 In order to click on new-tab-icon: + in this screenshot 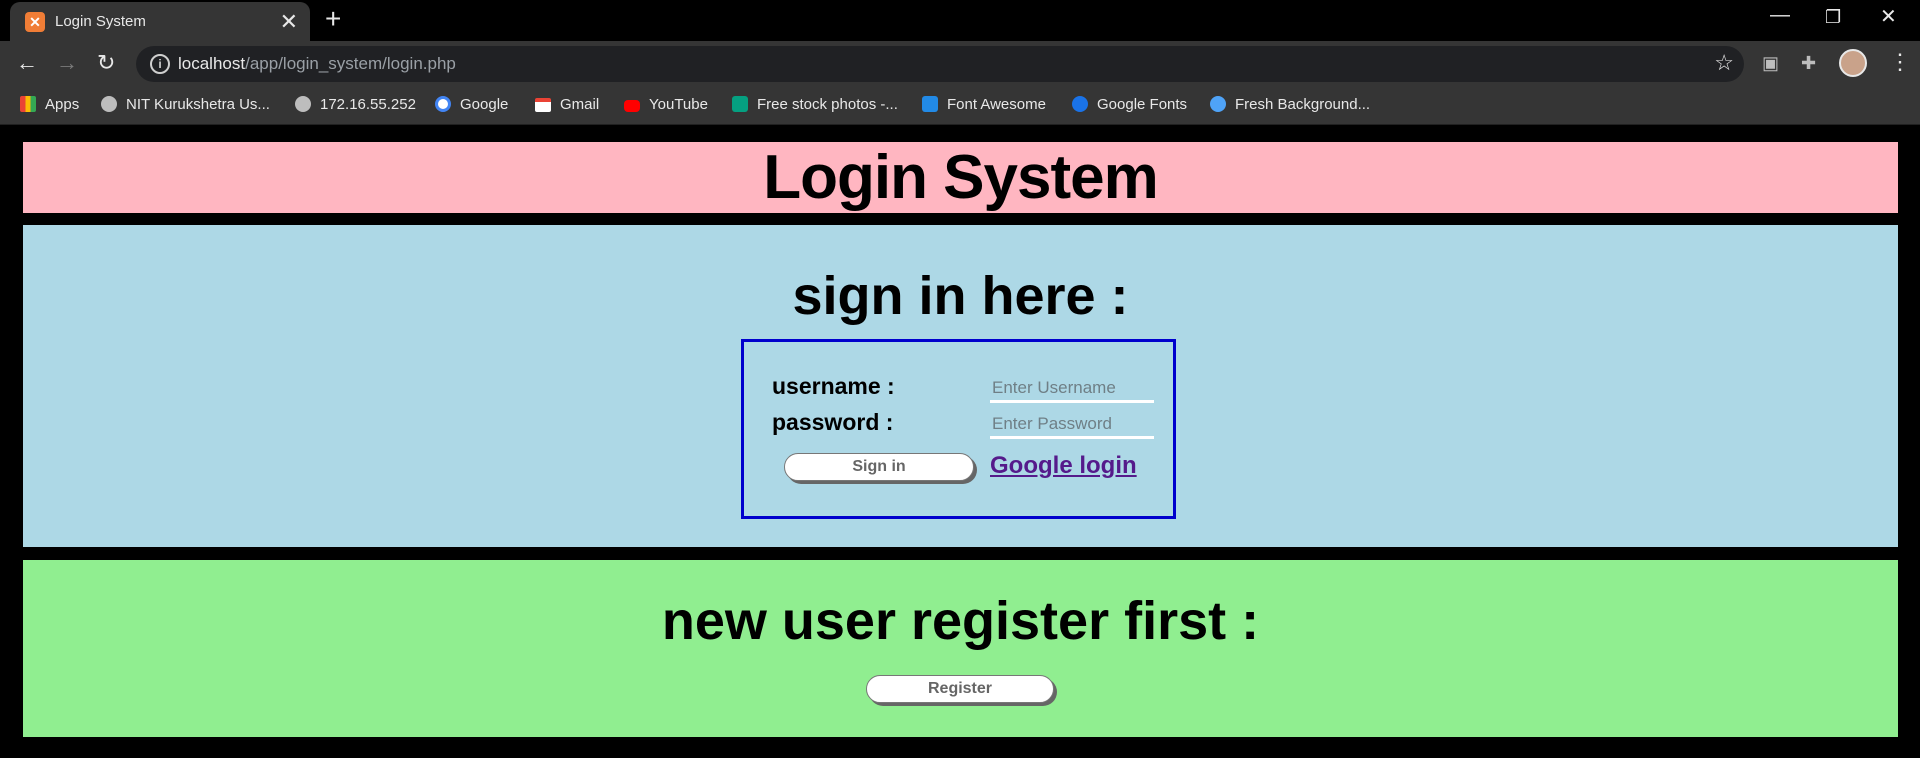, I will do `click(333, 19)`.